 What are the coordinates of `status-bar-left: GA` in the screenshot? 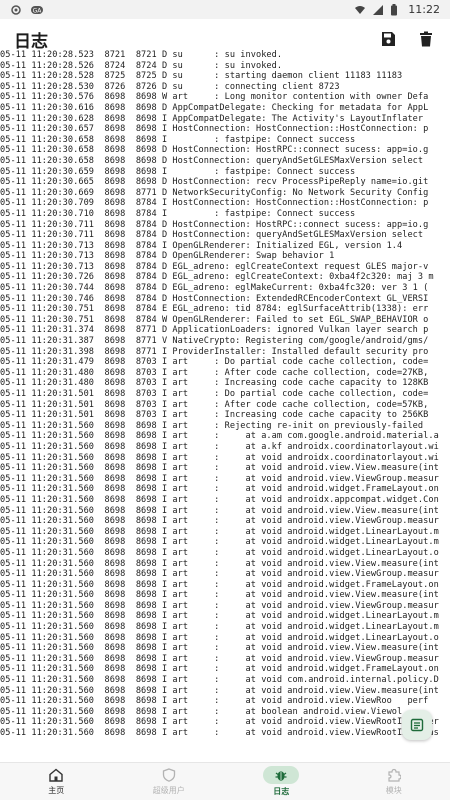 It's located at (26, 10).